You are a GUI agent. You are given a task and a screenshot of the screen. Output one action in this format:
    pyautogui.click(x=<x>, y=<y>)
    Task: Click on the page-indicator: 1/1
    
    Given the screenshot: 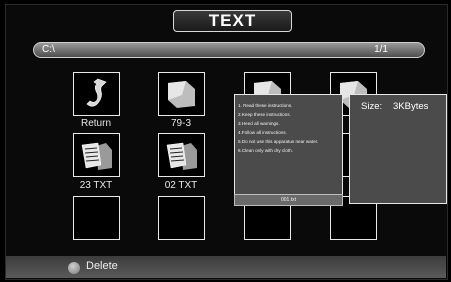 What is the action you would take?
    pyautogui.click(x=381, y=49)
    